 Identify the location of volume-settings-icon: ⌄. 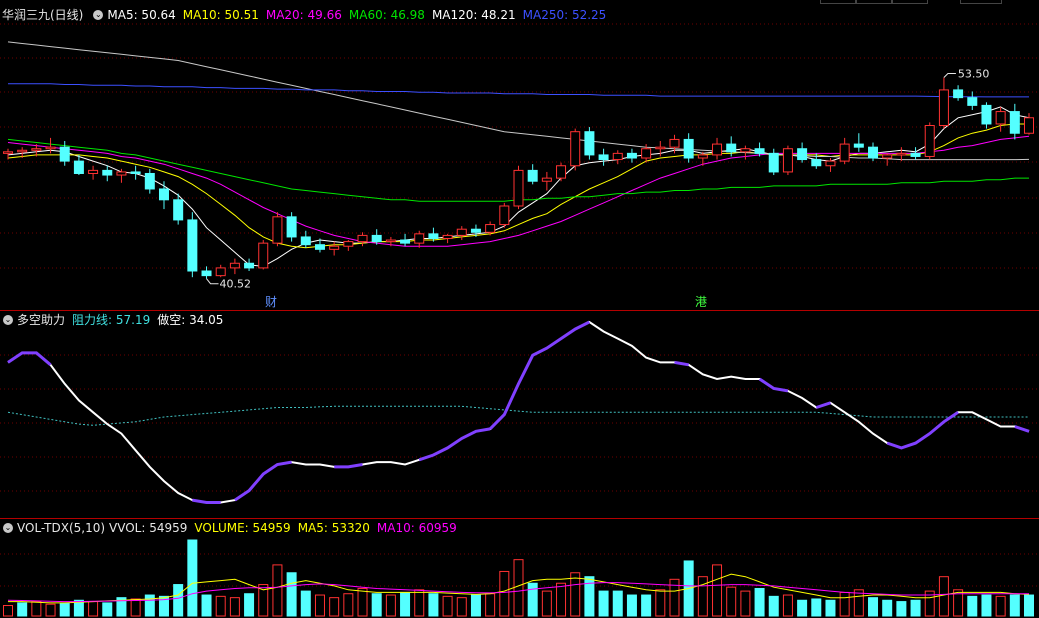
(8, 528).